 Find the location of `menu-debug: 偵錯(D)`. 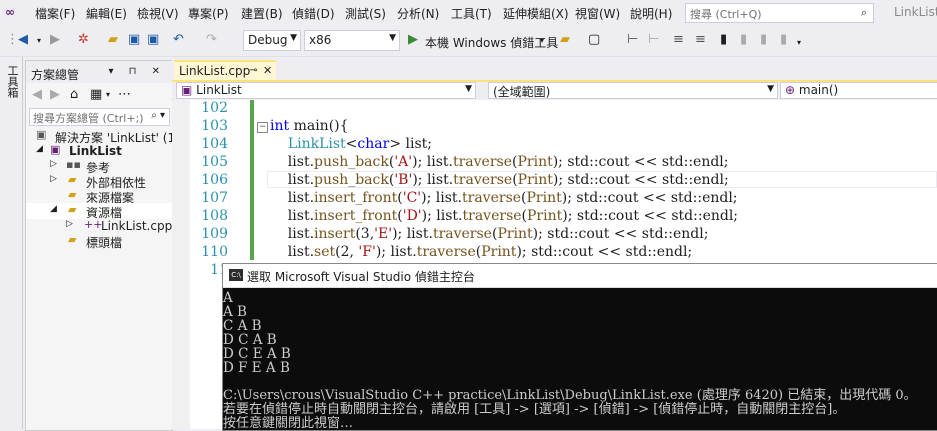

menu-debug: 偵錯(D) is located at coordinates (313, 13).